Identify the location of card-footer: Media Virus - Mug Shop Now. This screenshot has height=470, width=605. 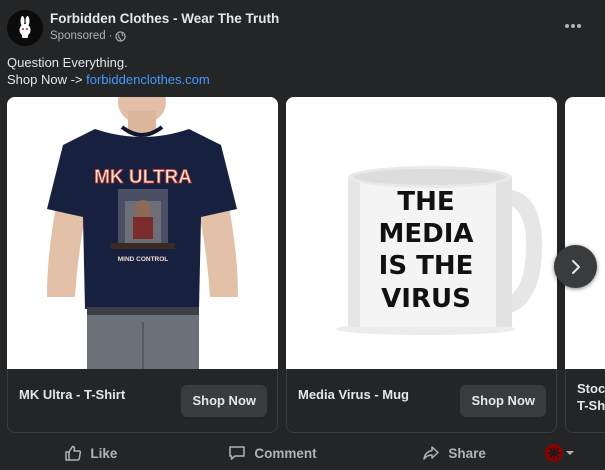
(421, 401).